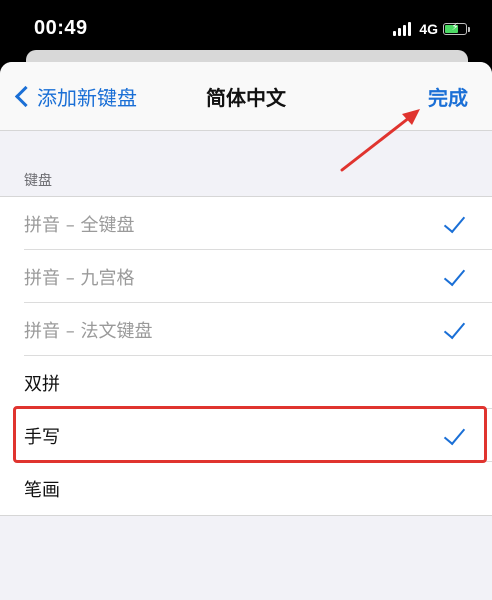  Describe the element at coordinates (38, 181) in the screenshot. I see `section-header-keyboards: 键盘` at that location.